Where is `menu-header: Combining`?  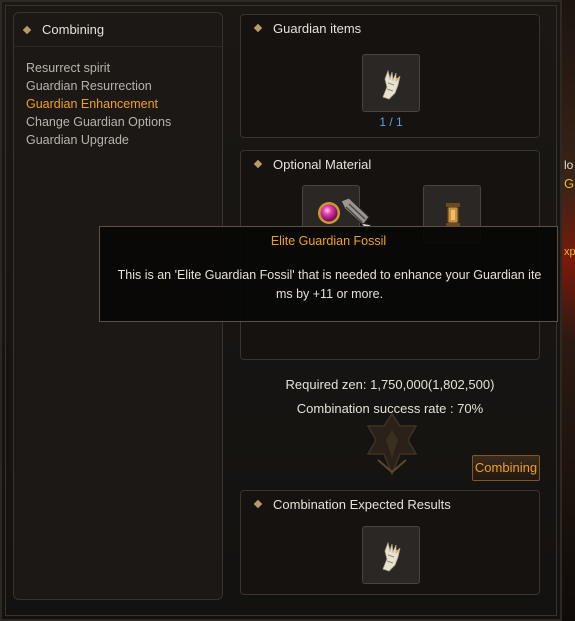
menu-header: Combining is located at coordinates (118, 30).